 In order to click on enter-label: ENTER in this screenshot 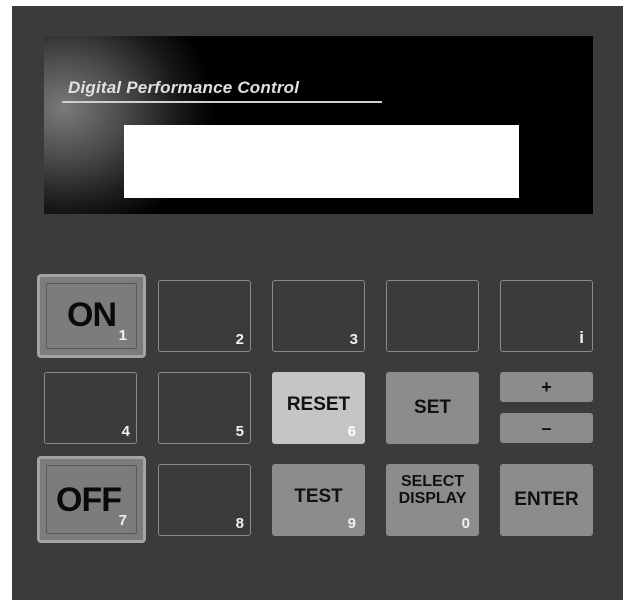, I will do `click(546, 499)`.